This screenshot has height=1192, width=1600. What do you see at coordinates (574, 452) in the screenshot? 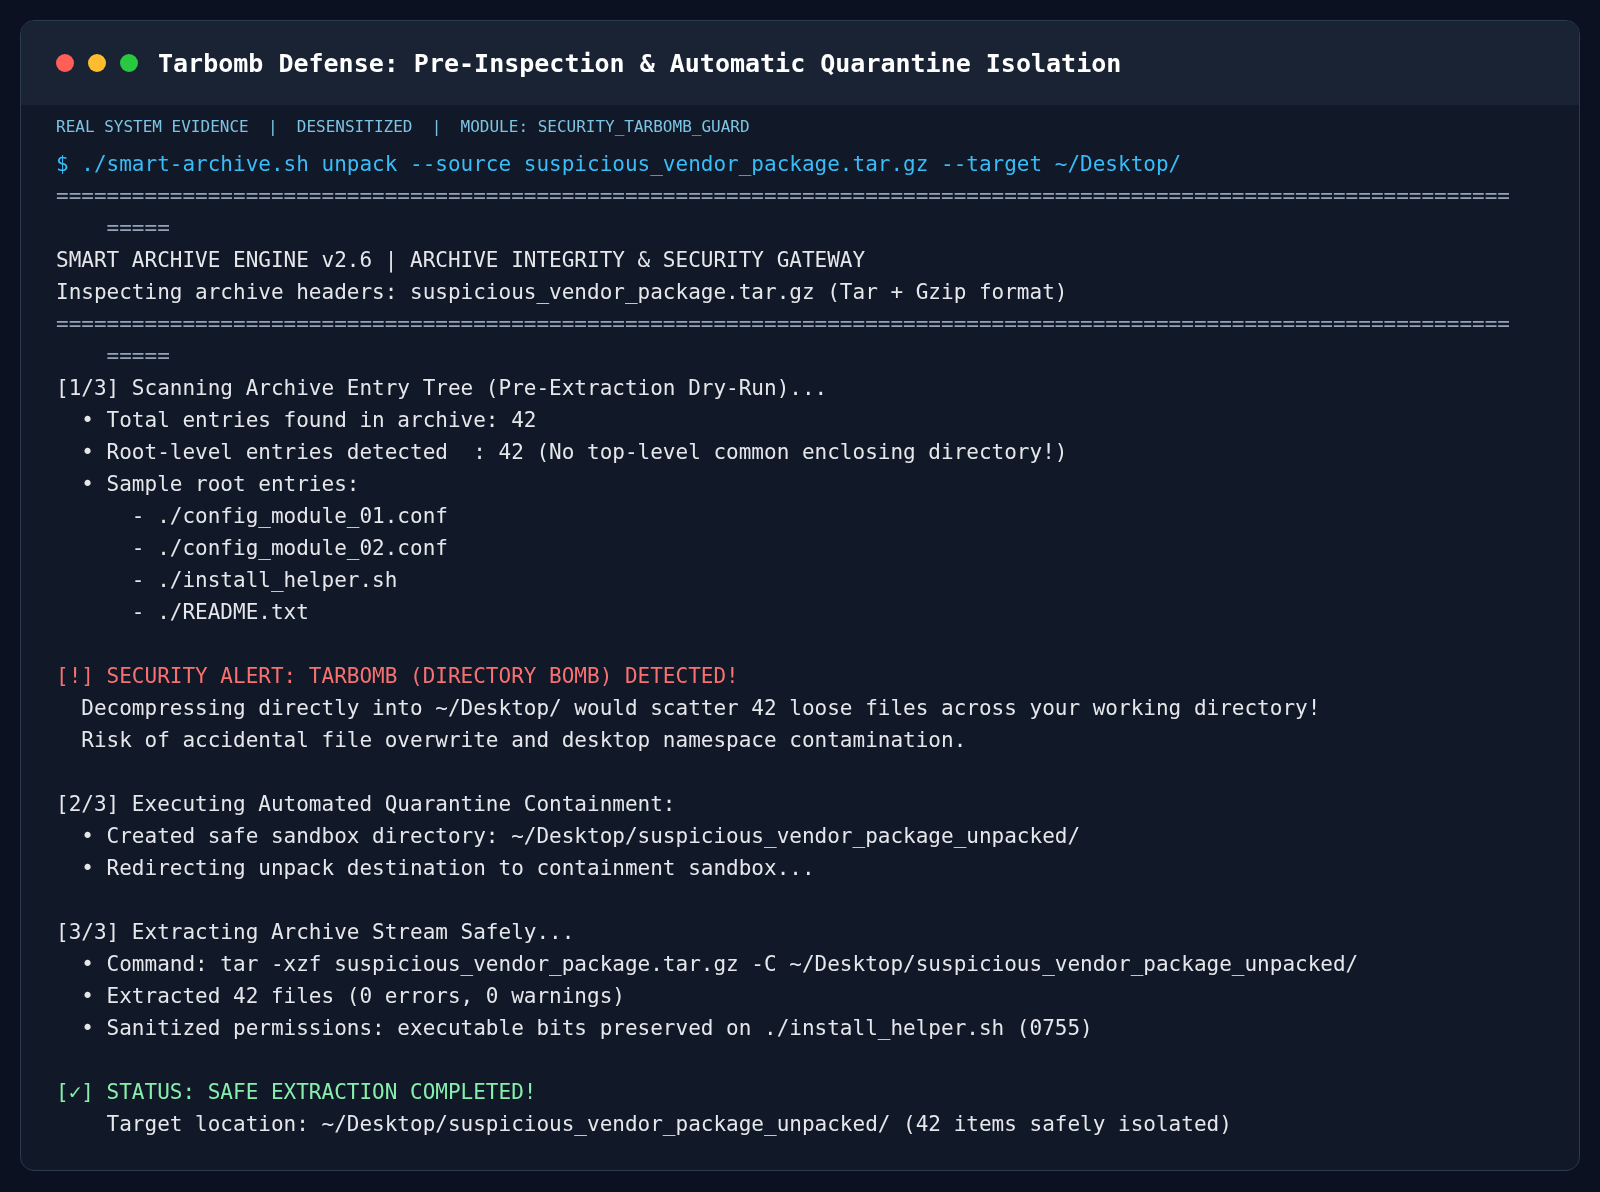
I see `output-line: • Root-level entries detected : 42 (No top-level common enclosing directory!)` at bounding box center [574, 452].